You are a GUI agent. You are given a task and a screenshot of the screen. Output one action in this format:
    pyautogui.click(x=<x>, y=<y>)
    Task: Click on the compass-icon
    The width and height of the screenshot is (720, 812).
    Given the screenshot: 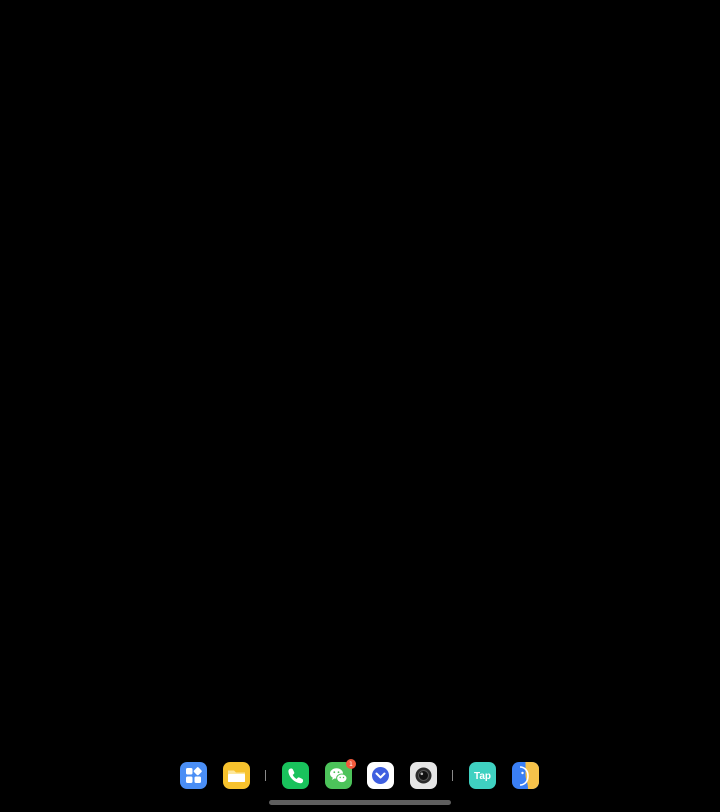 What is the action you would take?
    pyautogui.click(x=380, y=775)
    